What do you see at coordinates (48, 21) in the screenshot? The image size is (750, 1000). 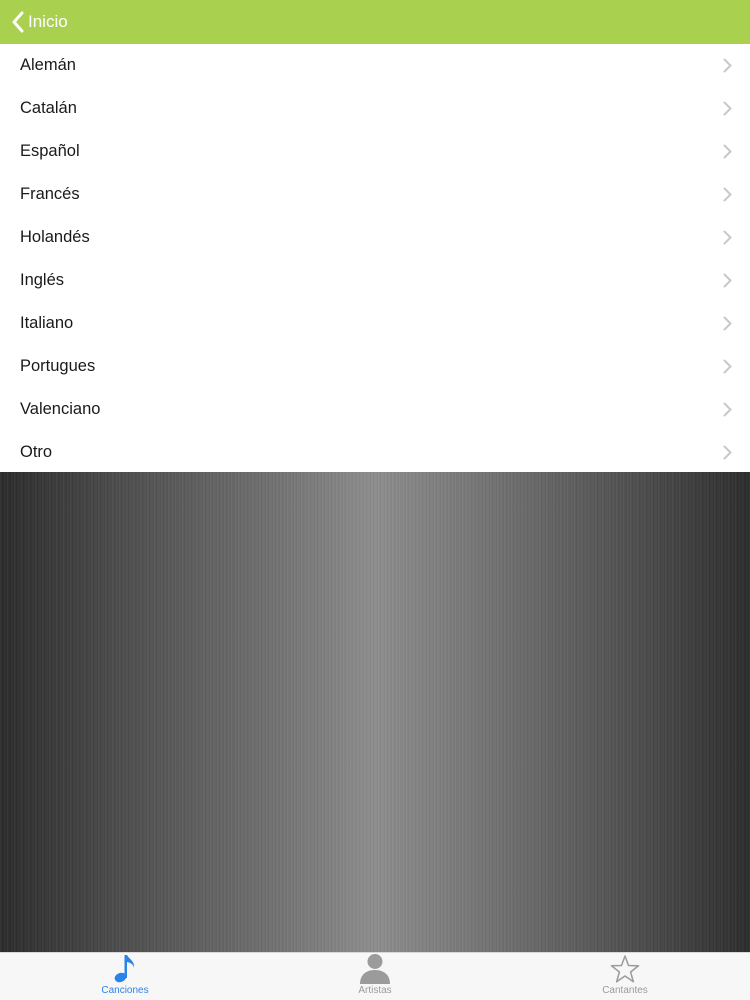 I see `back-label: Inicio` at bounding box center [48, 21].